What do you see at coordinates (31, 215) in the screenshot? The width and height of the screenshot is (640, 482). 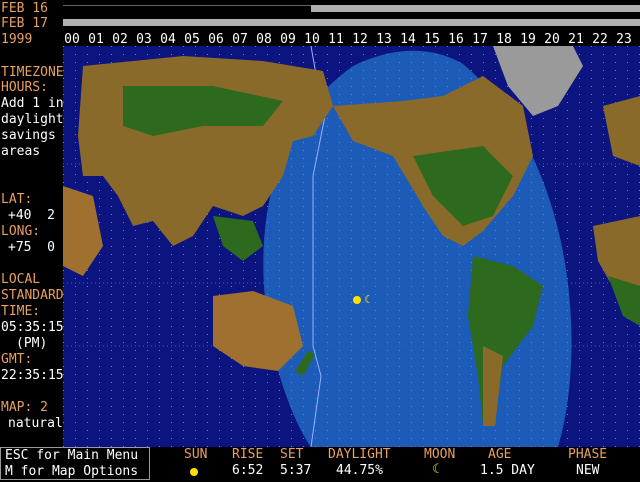 I see `lat-value: +40 2` at bounding box center [31, 215].